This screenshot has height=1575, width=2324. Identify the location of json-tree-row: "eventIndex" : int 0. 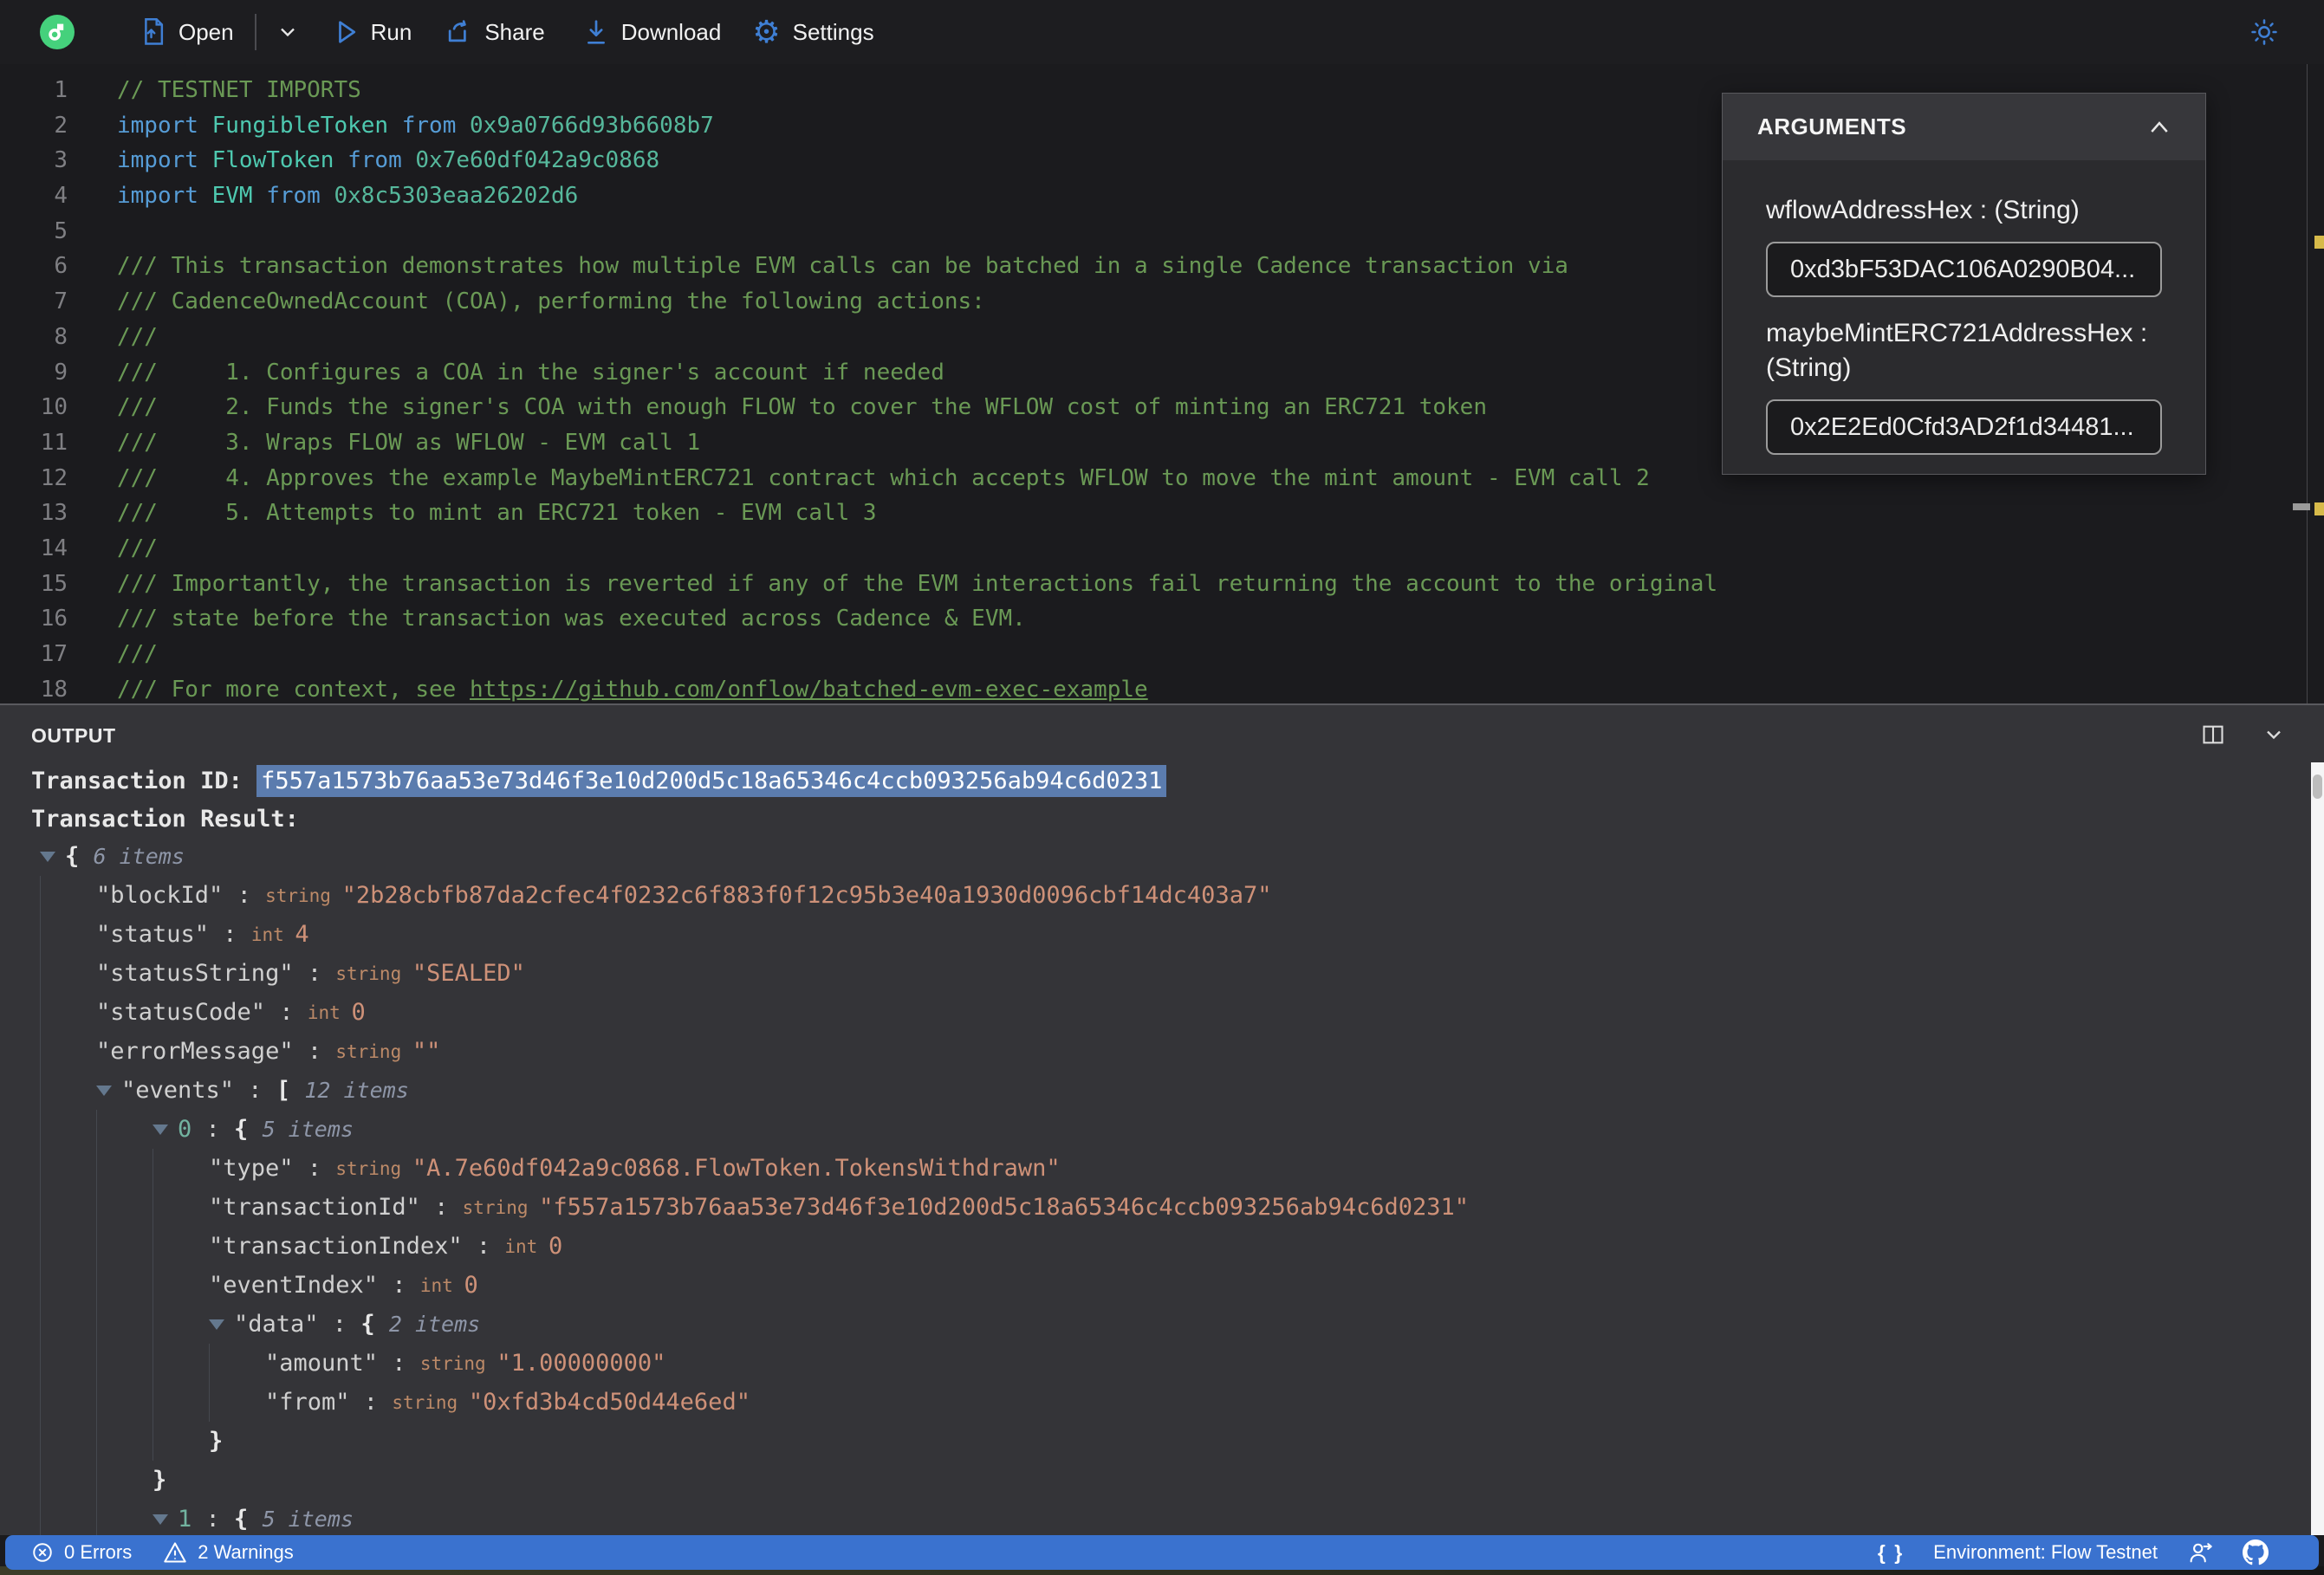
(1153, 1286).